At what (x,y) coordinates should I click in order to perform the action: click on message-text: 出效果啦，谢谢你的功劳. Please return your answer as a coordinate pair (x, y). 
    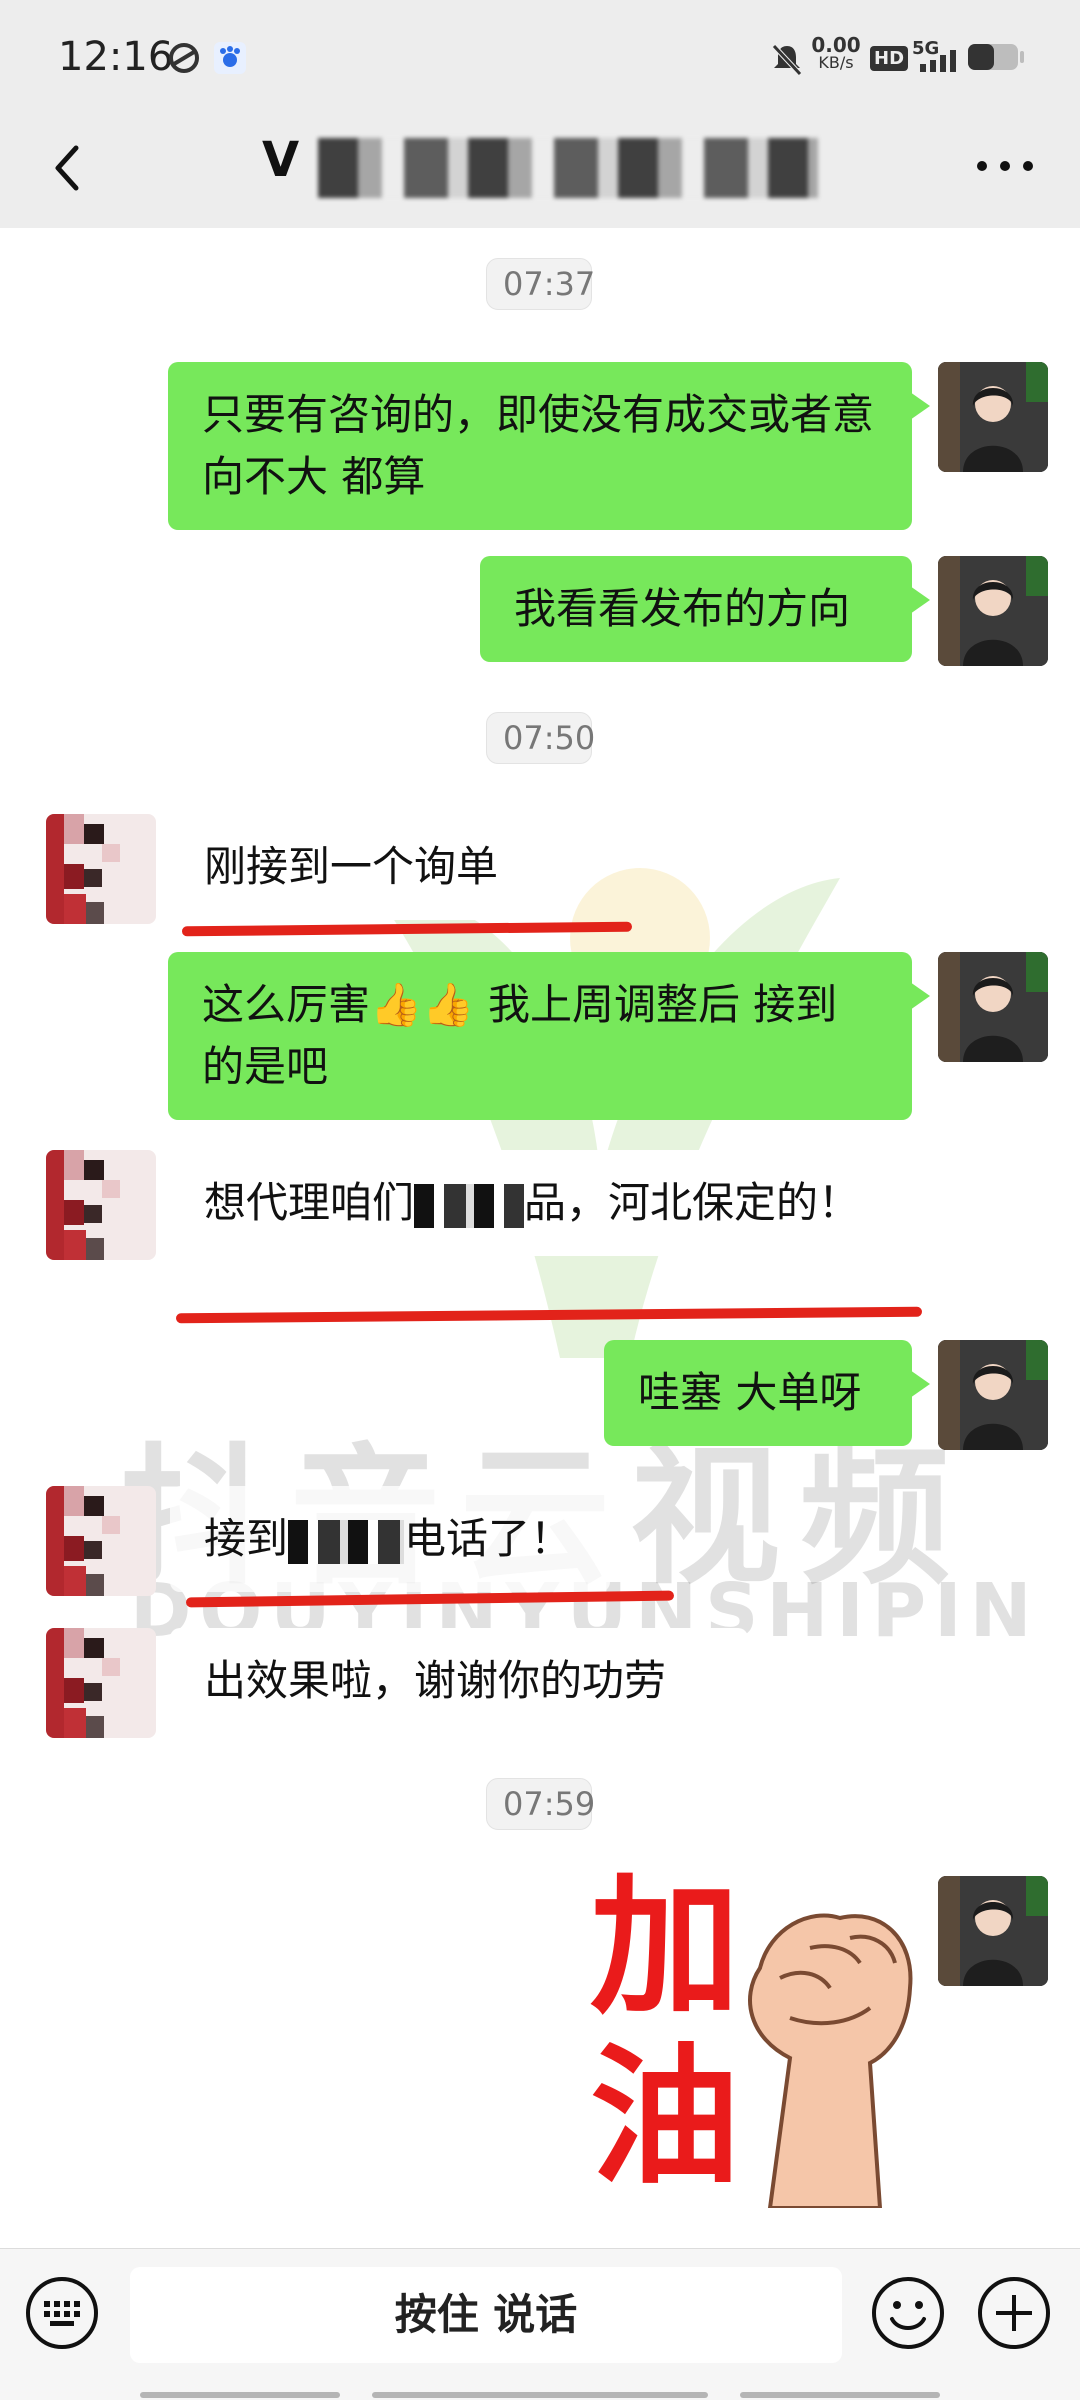
    Looking at the image, I should click on (435, 1680).